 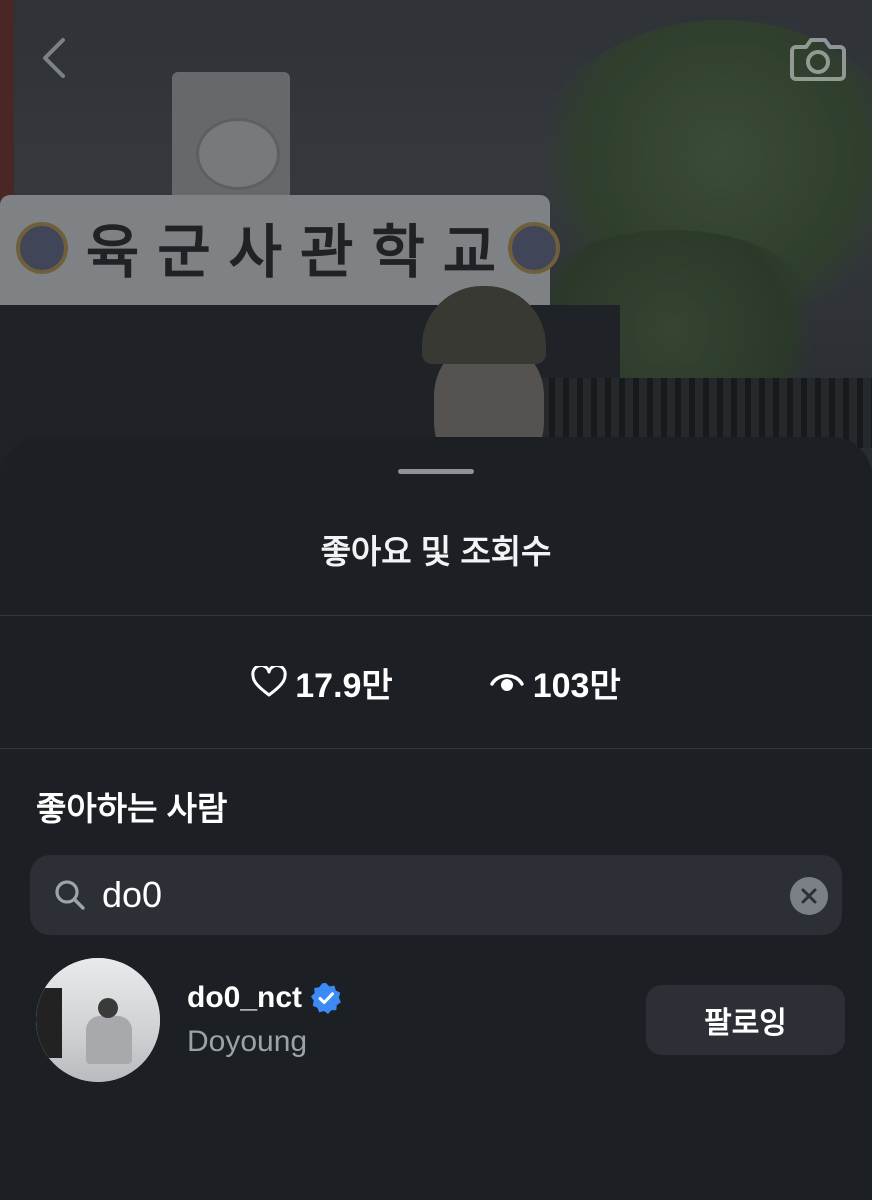 I want to click on stats-row: 17.9만 103만, so click(x=436, y=682).